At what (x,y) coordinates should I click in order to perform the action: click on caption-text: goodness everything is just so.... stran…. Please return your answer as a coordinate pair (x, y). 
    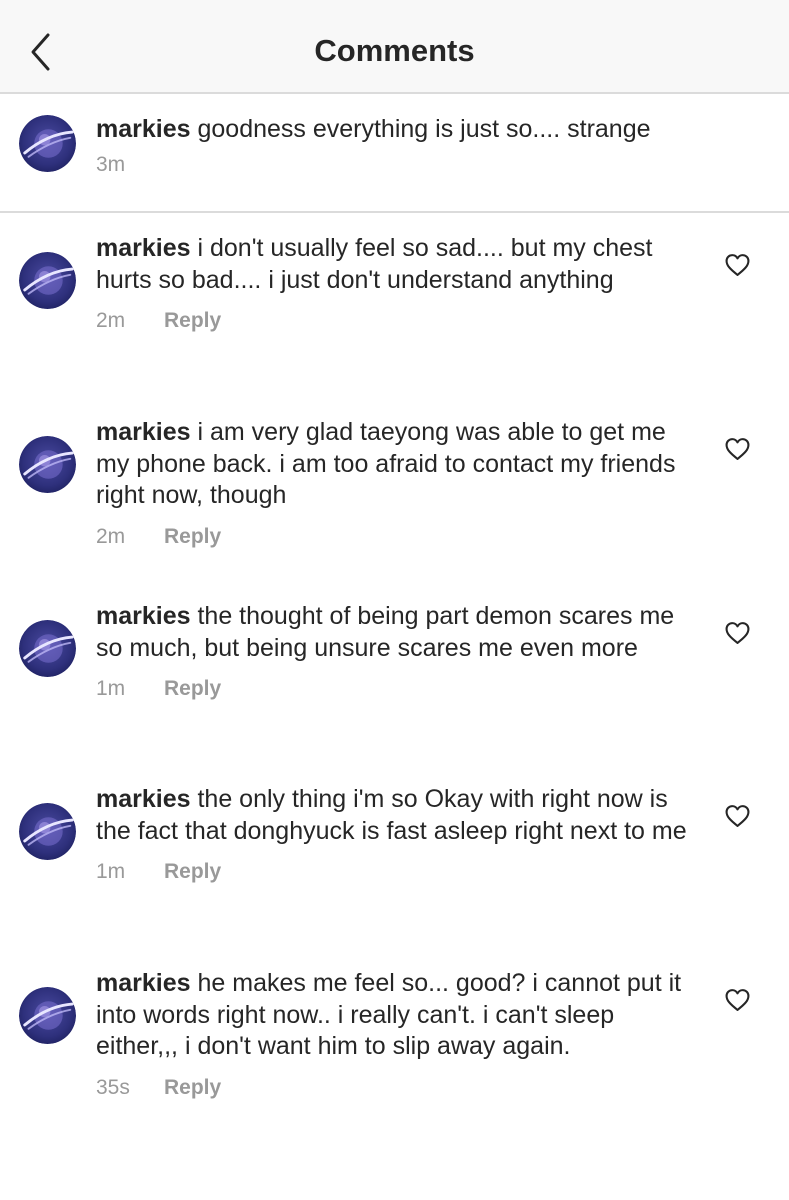
    Looking at the image, I should click on (424, 129).